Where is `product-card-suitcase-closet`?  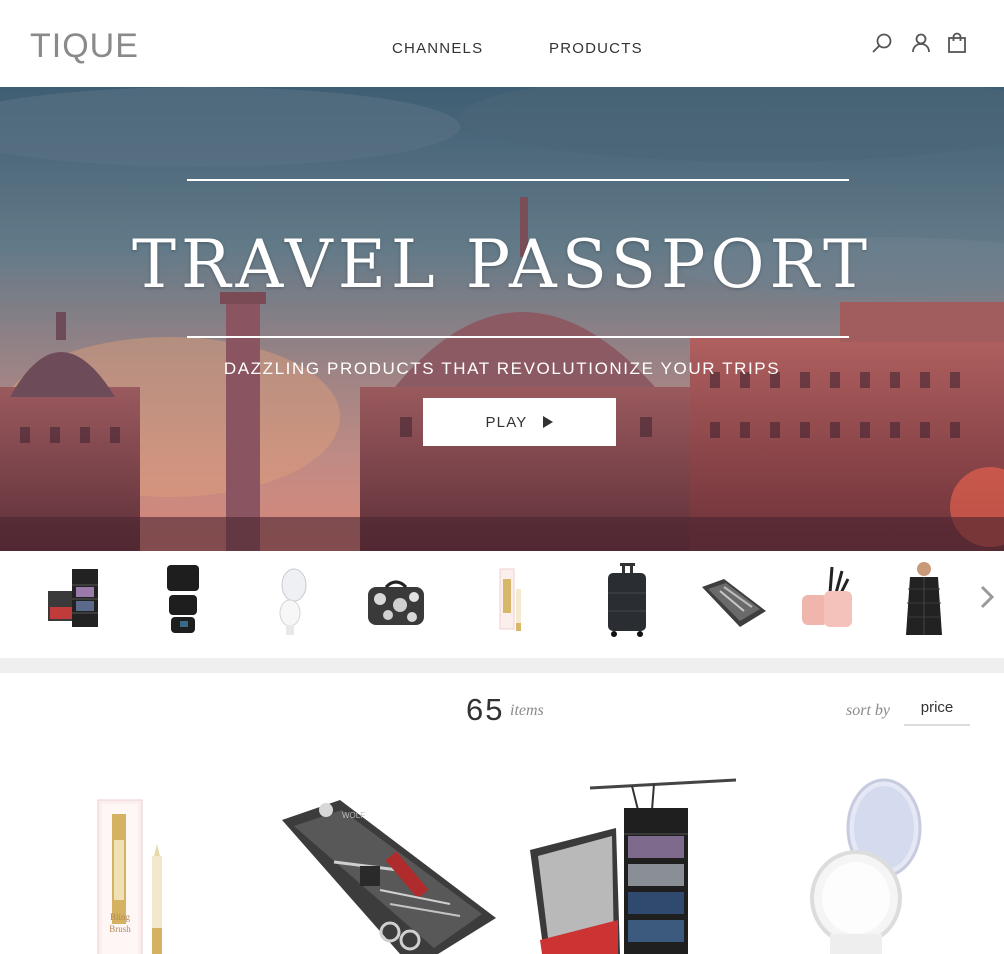
product-card-suitcase-closet is located at coordinates (640, 862).